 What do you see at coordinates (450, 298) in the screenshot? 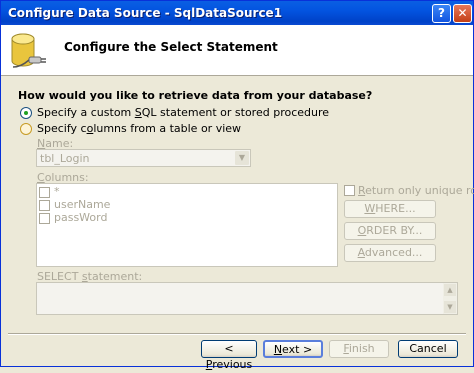
I see `vertical-scrollbar: ▲ ▼` at bounding box center [450, 298].